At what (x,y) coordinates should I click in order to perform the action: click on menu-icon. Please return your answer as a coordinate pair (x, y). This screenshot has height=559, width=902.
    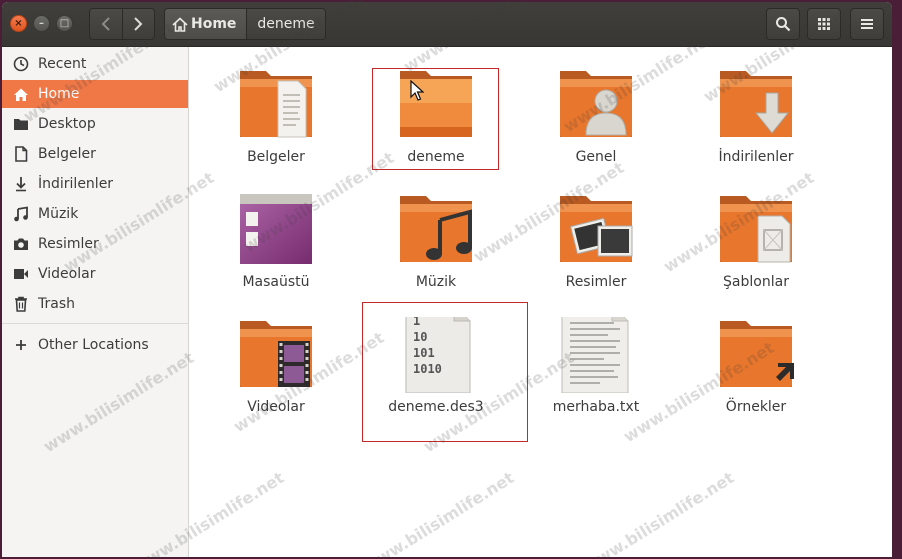
    Looking at the image, I should click on (867, 24).